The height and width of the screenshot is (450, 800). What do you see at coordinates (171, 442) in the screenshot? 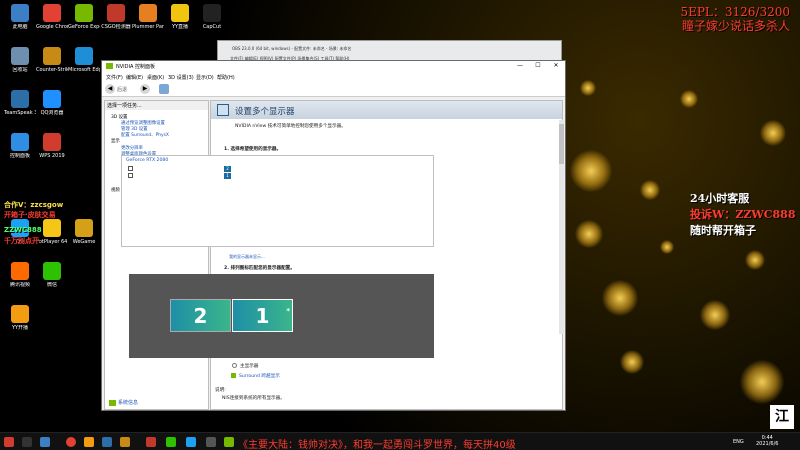
I see `wechat-icon` at bounding box center [171, 442].